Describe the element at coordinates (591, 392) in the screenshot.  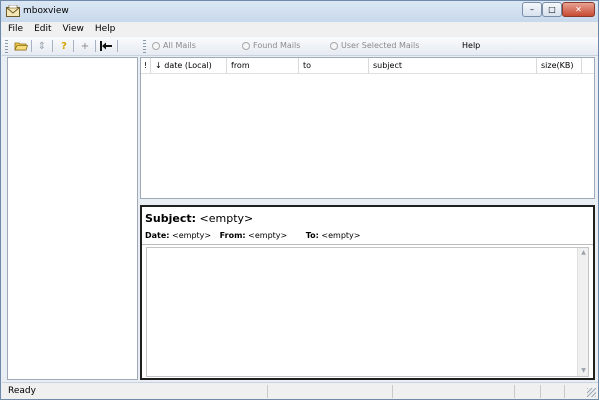
I see `resize-grip-icon` at that location.